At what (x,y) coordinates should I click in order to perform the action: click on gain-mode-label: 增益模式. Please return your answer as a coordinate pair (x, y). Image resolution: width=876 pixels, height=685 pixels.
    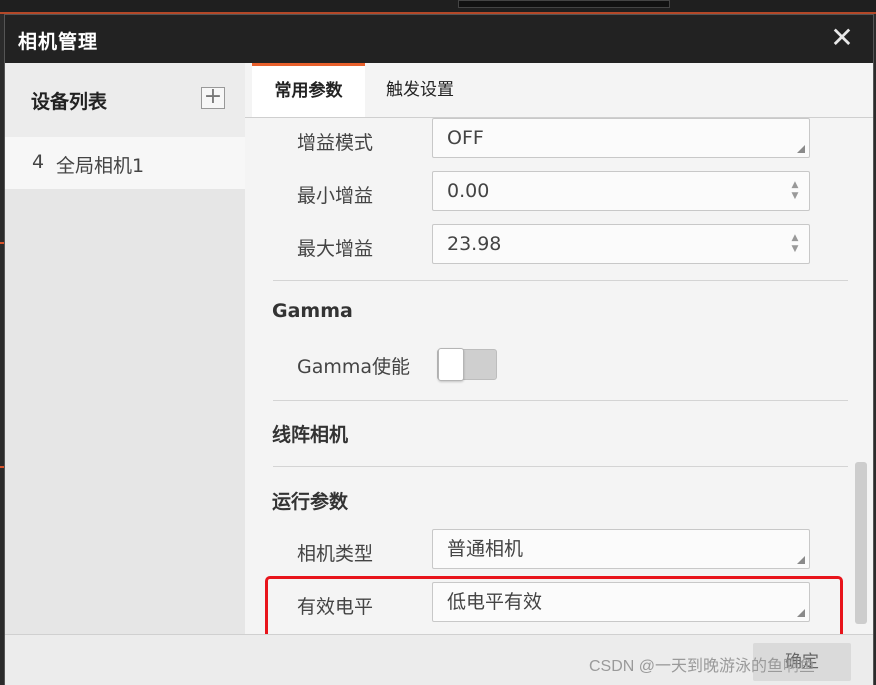
    Looking at the image, I should click on (335, 143).